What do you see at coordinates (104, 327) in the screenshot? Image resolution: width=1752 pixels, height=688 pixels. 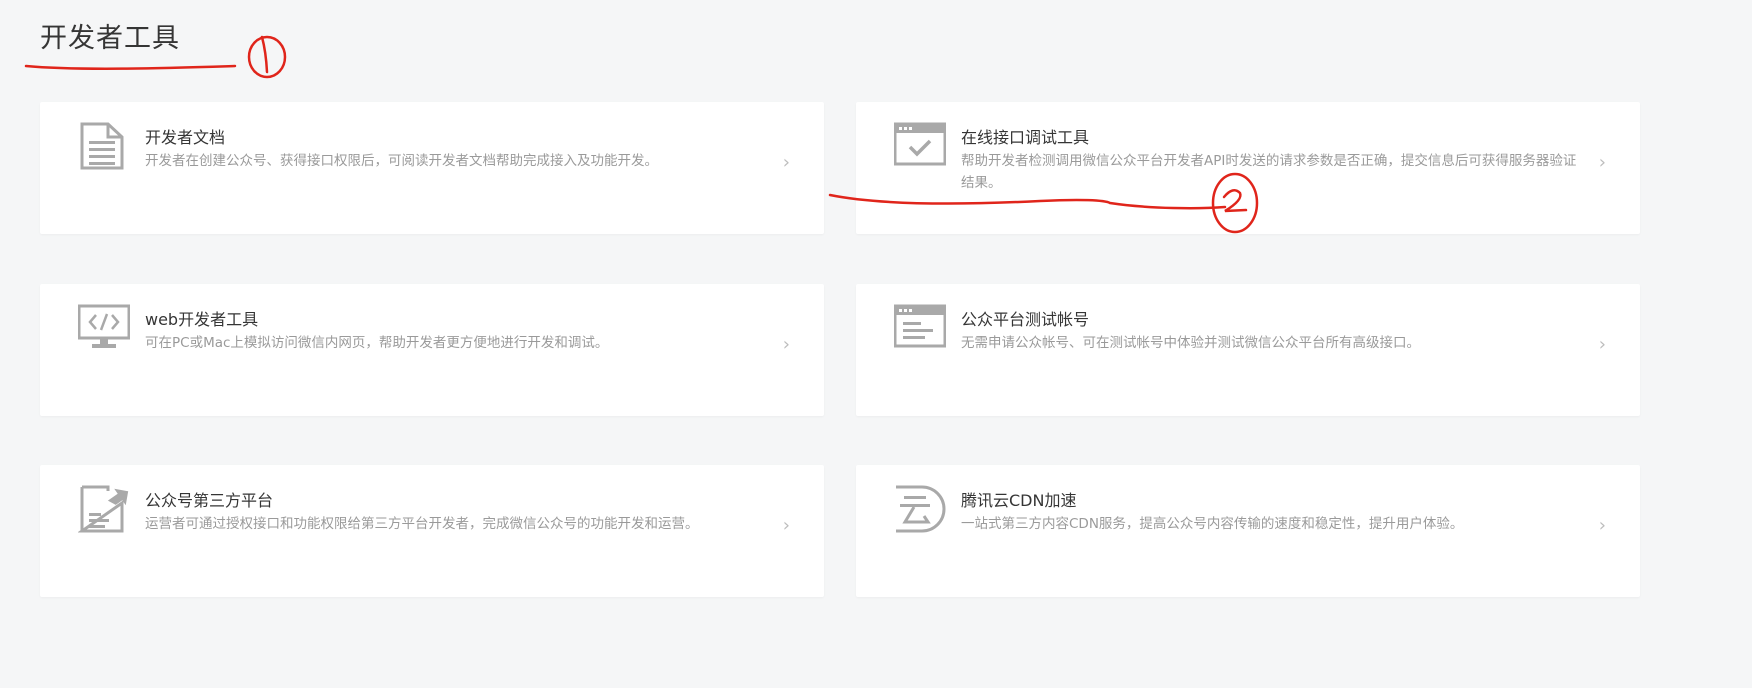 I see `monitor-code-icon` at bounding box center [104, 327].